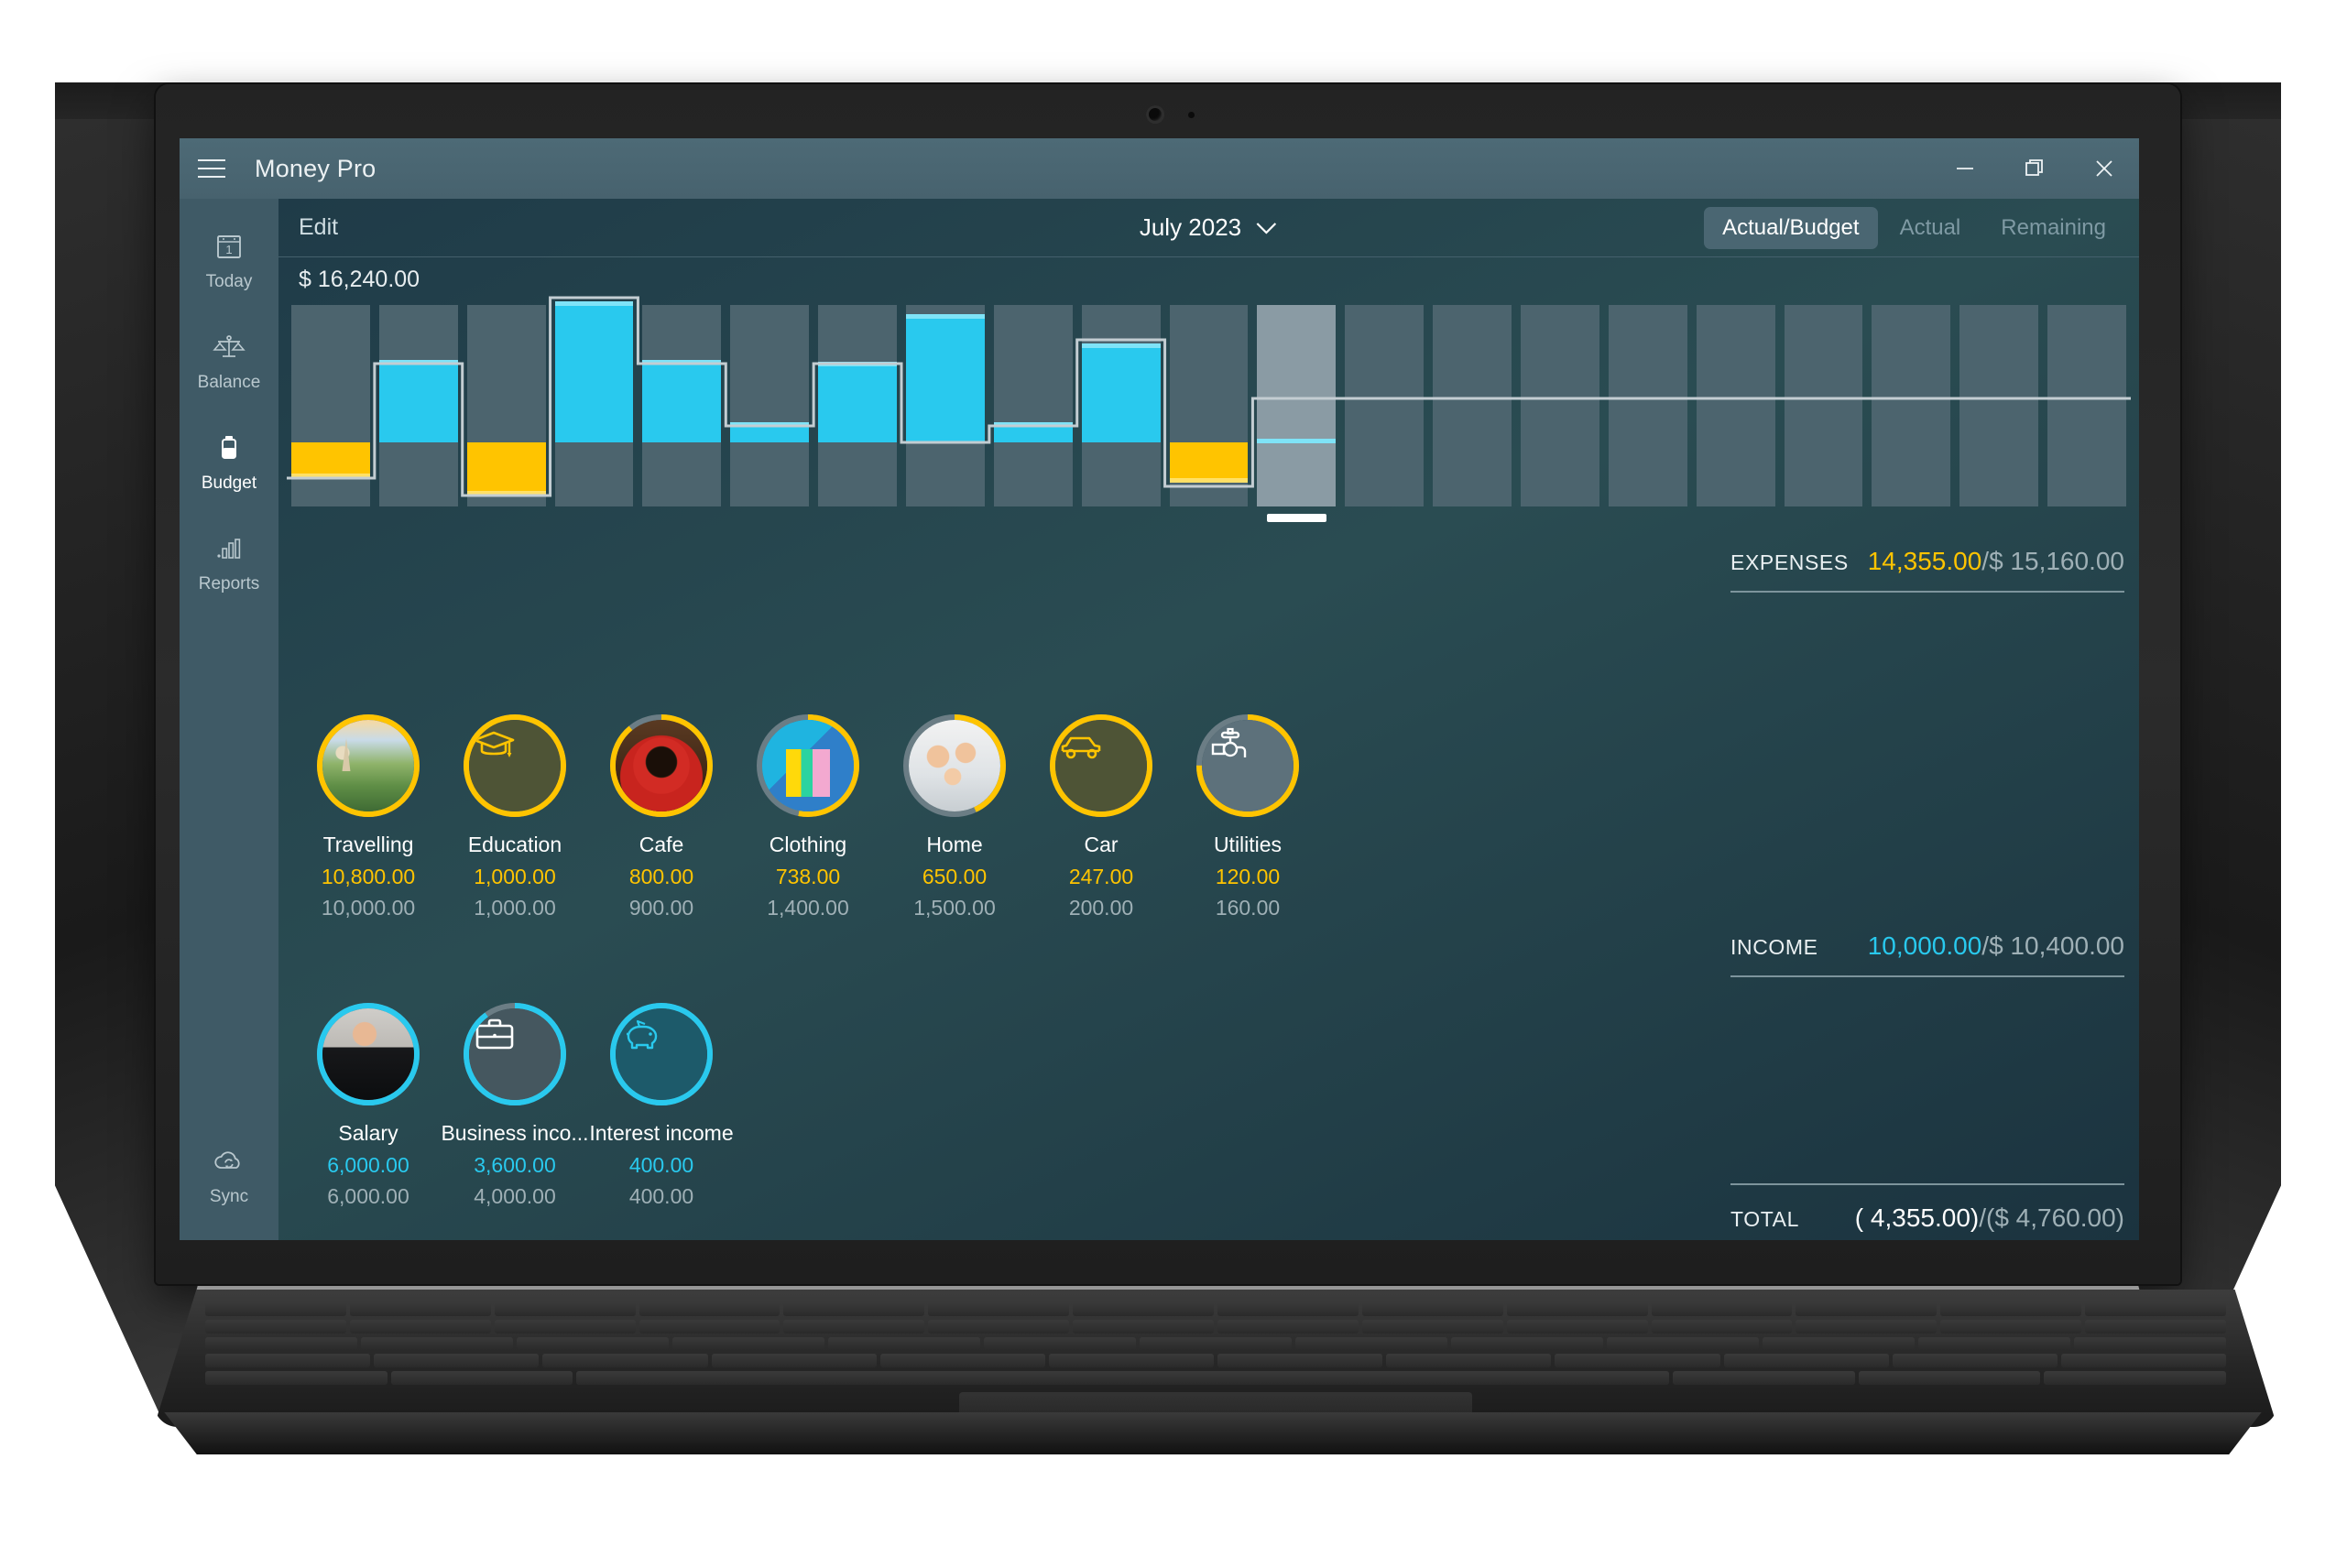 This screenshot has width=2336, height=1568. I want to click on expense-category-cafe: Cafe 800.00 900.00, so click(662, 816).